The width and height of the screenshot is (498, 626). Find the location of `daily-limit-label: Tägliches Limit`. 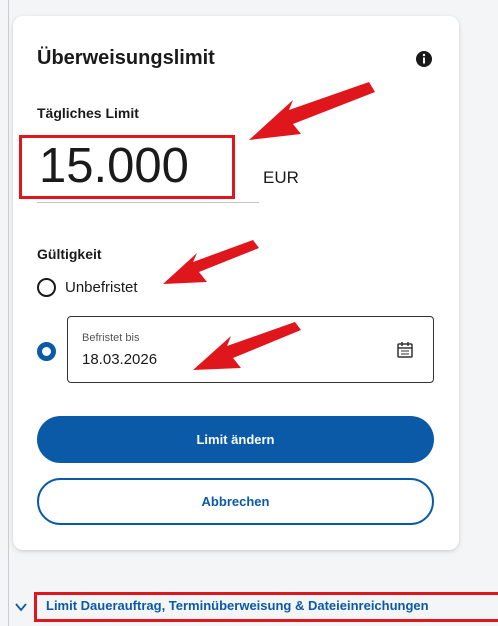

daily-limit-label: Tägliches Limit is located at coordinates (88, 113).